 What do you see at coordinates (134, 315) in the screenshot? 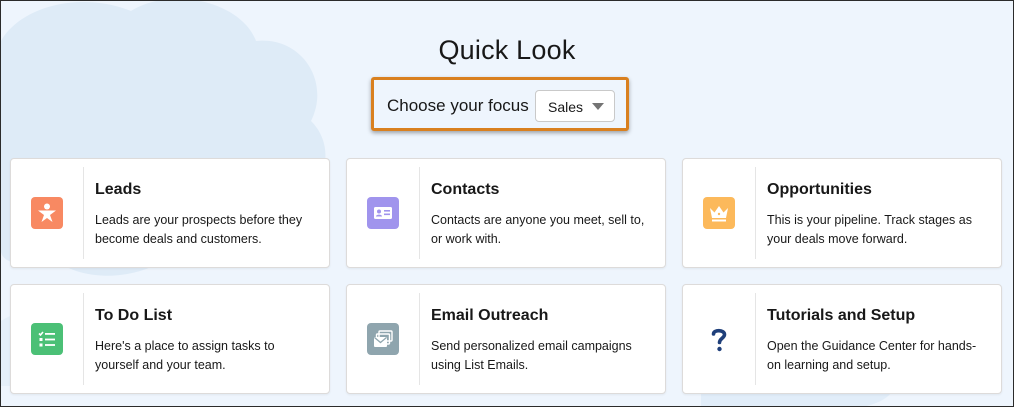
I see `card-title: To Do List` at bounding box center [134, 315].